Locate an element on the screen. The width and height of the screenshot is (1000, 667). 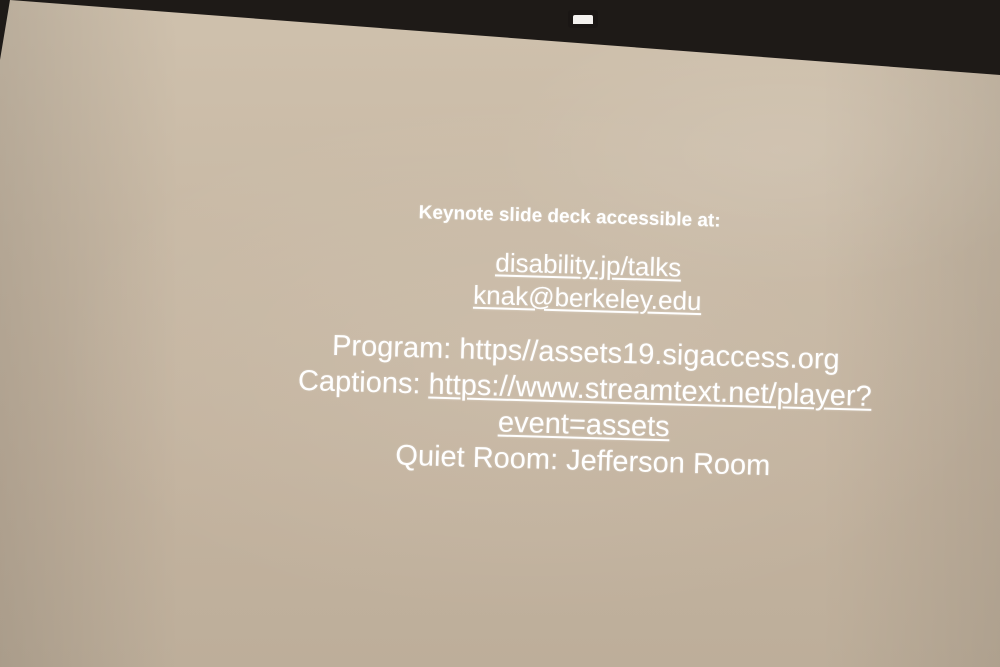
program-label: Program: is located at coordinates (391, 347).